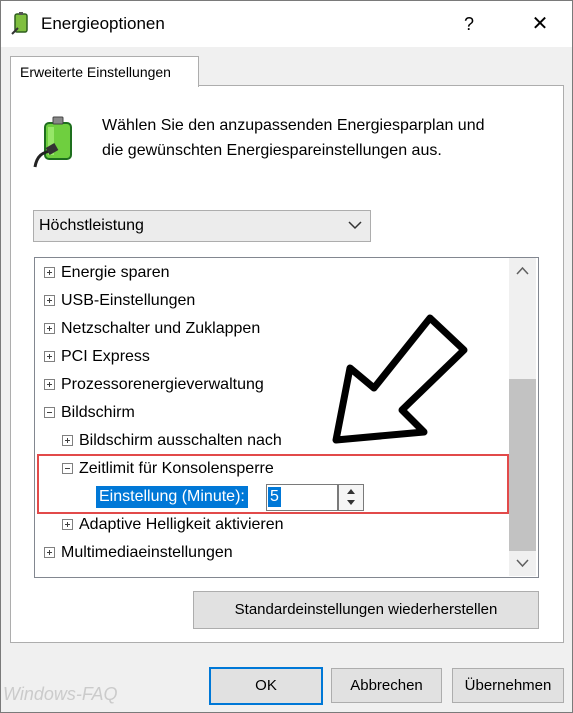 The image size is (573, 713). What do you see at coordinates (147, 552) in the screenshot?
I see `tree-item-label: Multimediaeinstellungen` at bounding box center [147, 552].